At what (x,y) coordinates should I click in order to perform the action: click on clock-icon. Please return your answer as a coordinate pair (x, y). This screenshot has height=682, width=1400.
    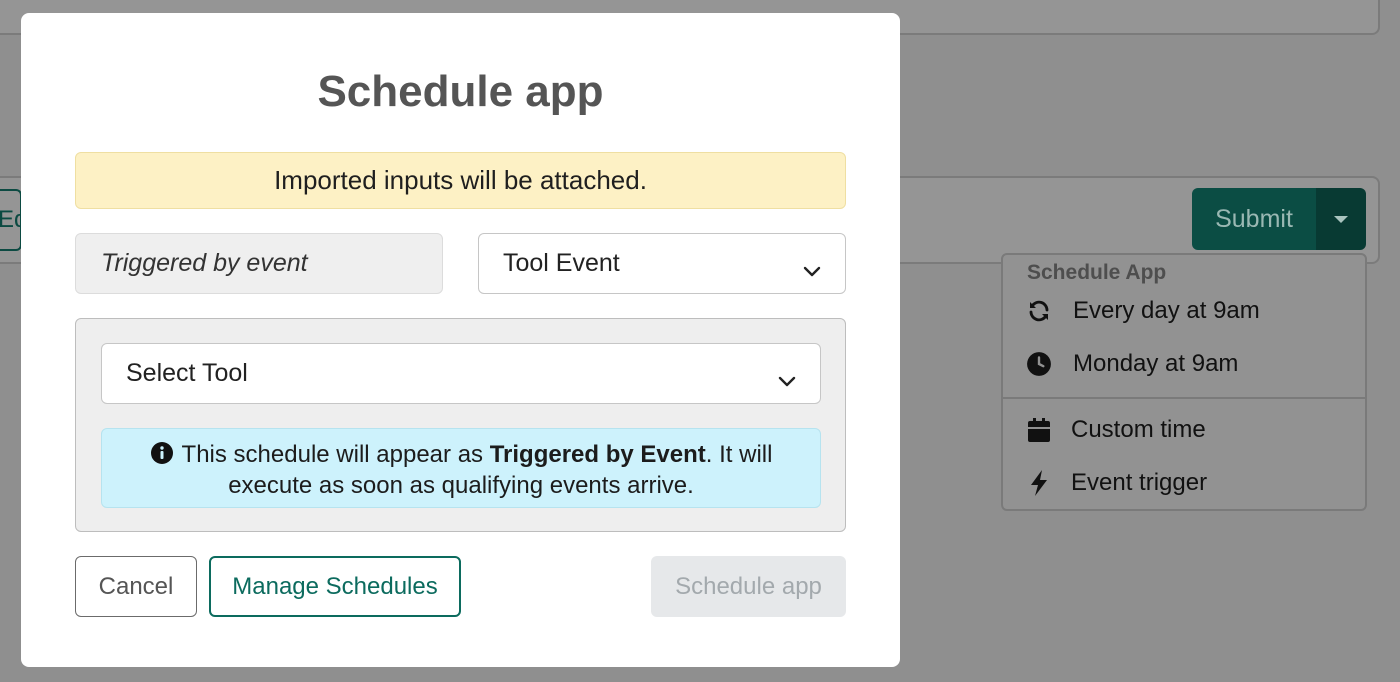
    Looking at the image, I should click on (1039, 364).